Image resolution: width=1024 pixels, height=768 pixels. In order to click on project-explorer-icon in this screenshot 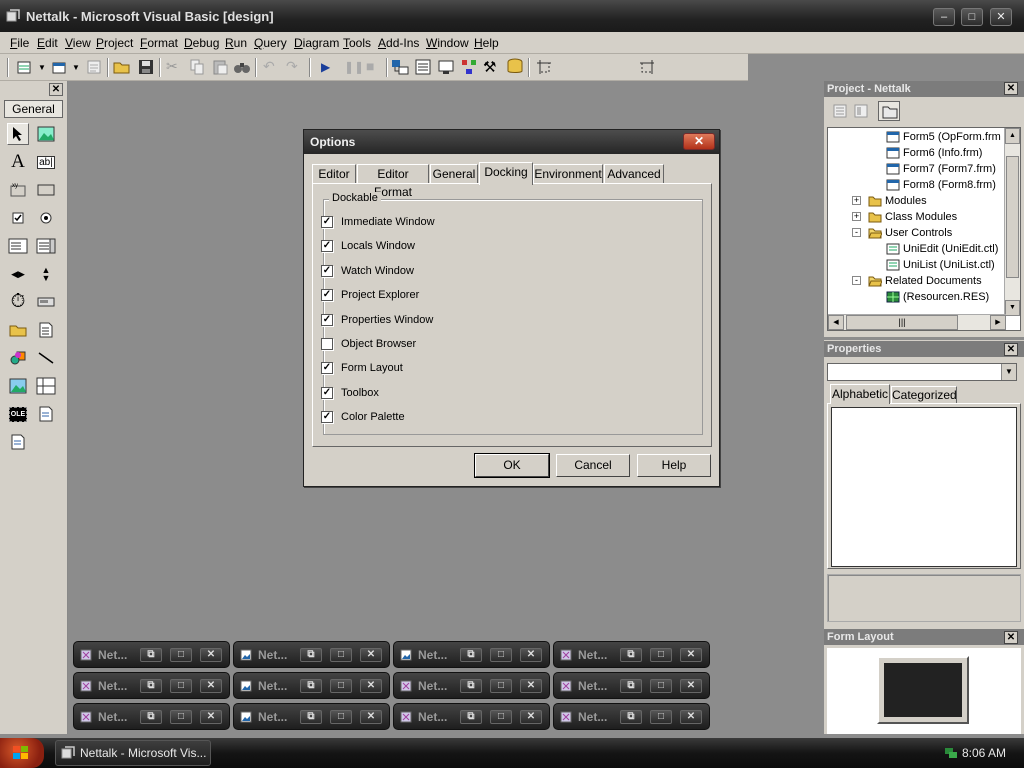, I will do `click(400, 67)`.